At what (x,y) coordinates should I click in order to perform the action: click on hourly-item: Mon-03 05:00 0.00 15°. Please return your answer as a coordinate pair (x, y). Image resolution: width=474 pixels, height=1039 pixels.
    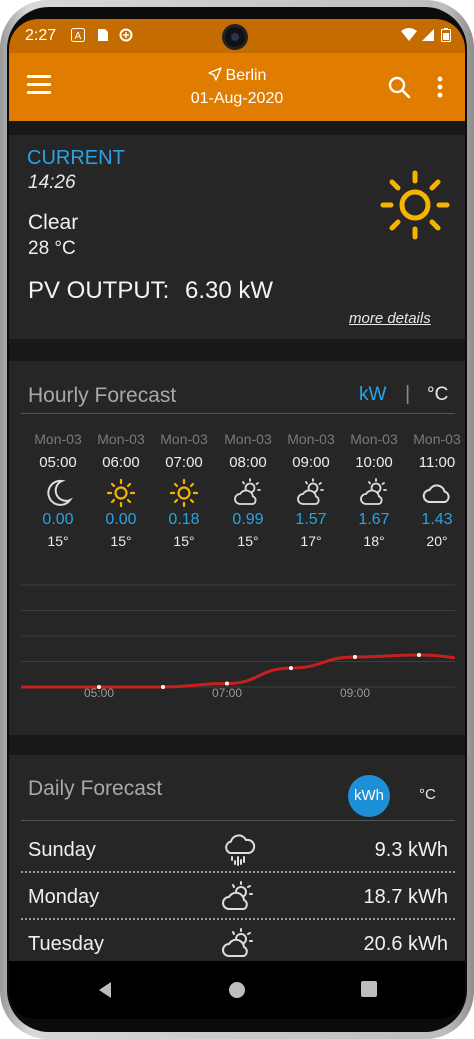
    Looking at the image, I should click on (58, 490).